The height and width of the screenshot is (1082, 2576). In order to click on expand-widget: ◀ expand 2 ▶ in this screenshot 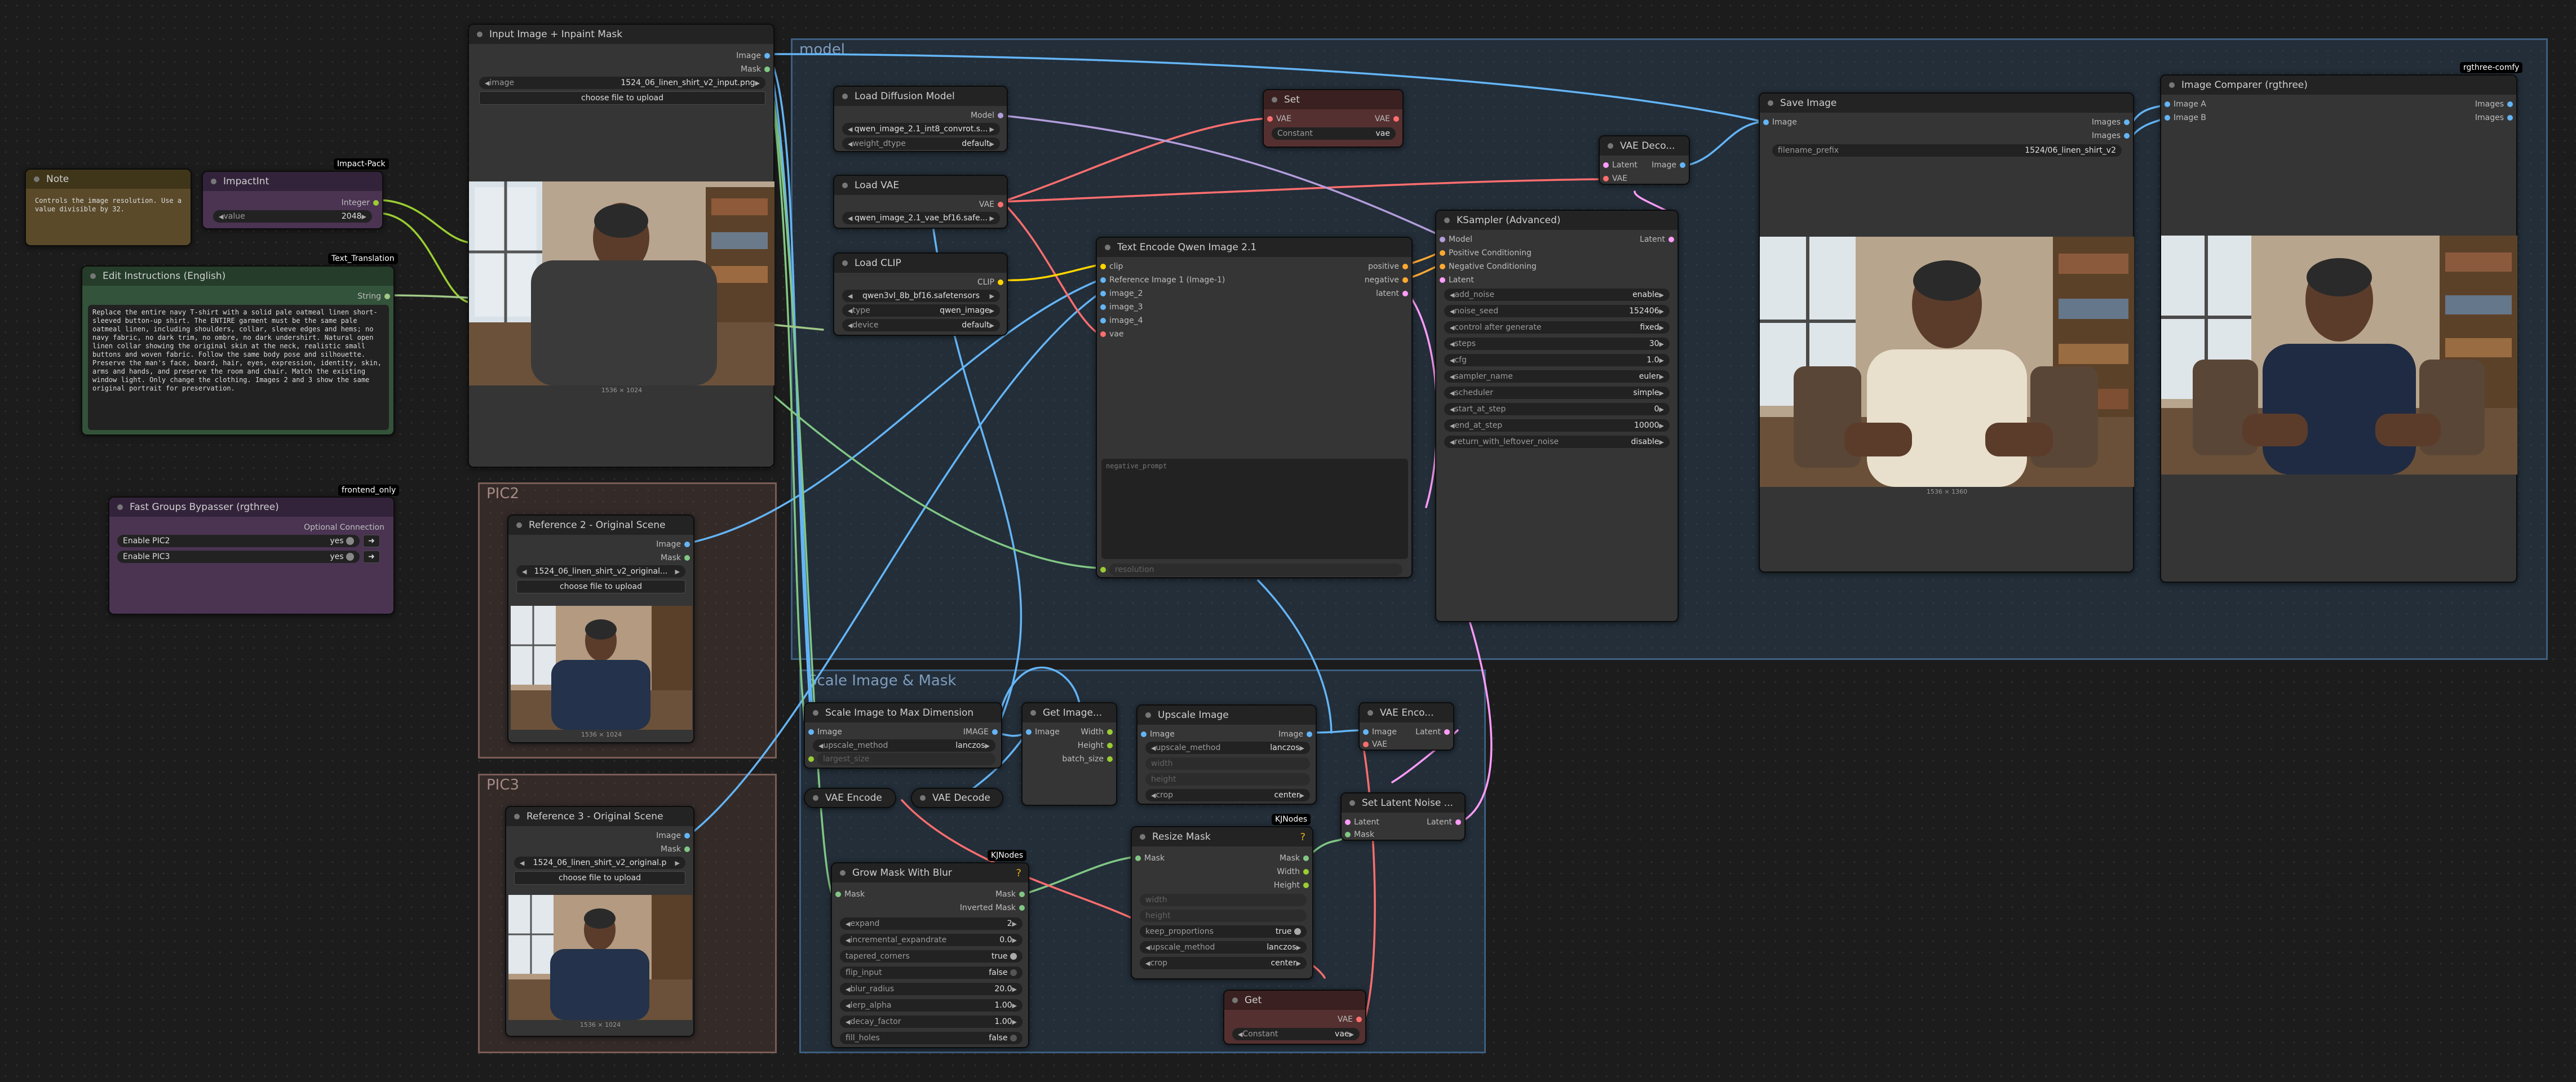, I will do `click(931, 924)`.